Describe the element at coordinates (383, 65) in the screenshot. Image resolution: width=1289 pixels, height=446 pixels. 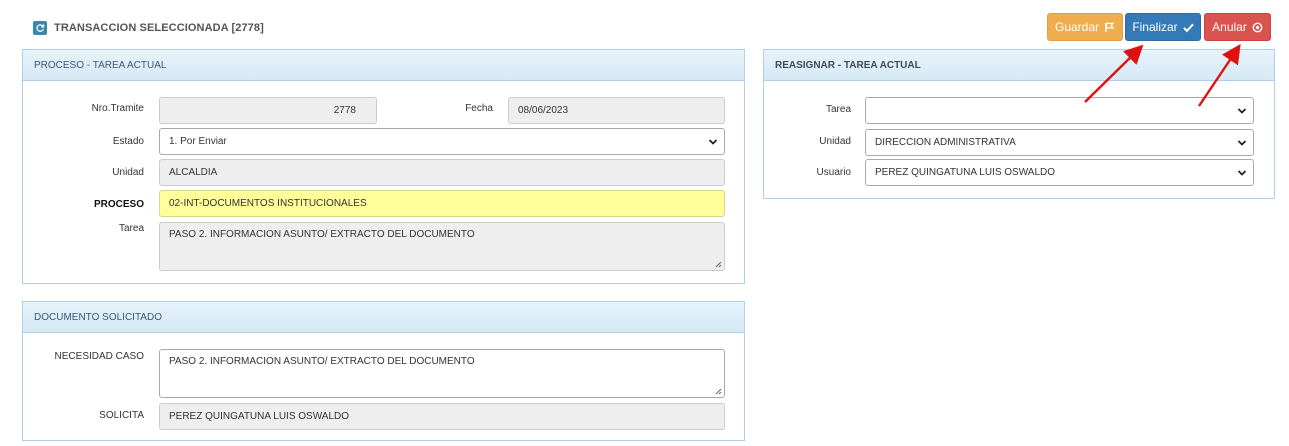
I see `proceso-panel-title: PROCESO - TAREA ACTUAL` at that location.